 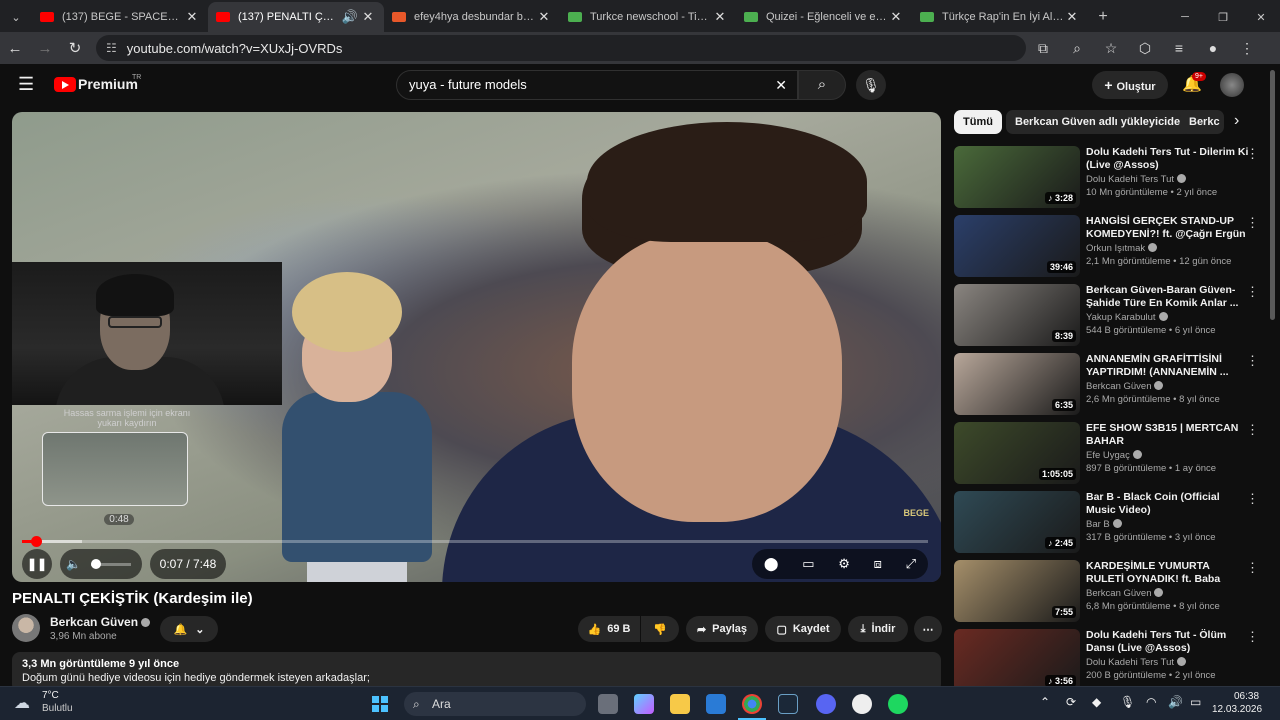 What do you see at coordinates (37, 564) in the screenshot?
I see `pause-button: ❚❚` at bounding box center [37, 564].